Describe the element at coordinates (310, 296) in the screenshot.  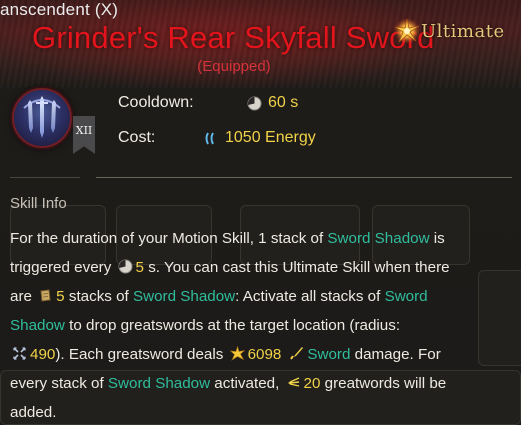
I see `description-text: : Activate all stacks of` at that location.